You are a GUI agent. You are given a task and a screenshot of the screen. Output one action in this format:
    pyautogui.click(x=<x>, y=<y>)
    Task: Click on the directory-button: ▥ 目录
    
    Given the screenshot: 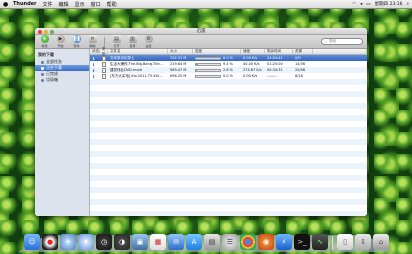 What is the action you would take?
    pyautogui.click(x=132, y=41)
    